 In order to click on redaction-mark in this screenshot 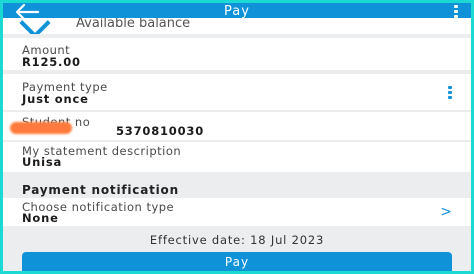, I will do `click(41, 128)`.